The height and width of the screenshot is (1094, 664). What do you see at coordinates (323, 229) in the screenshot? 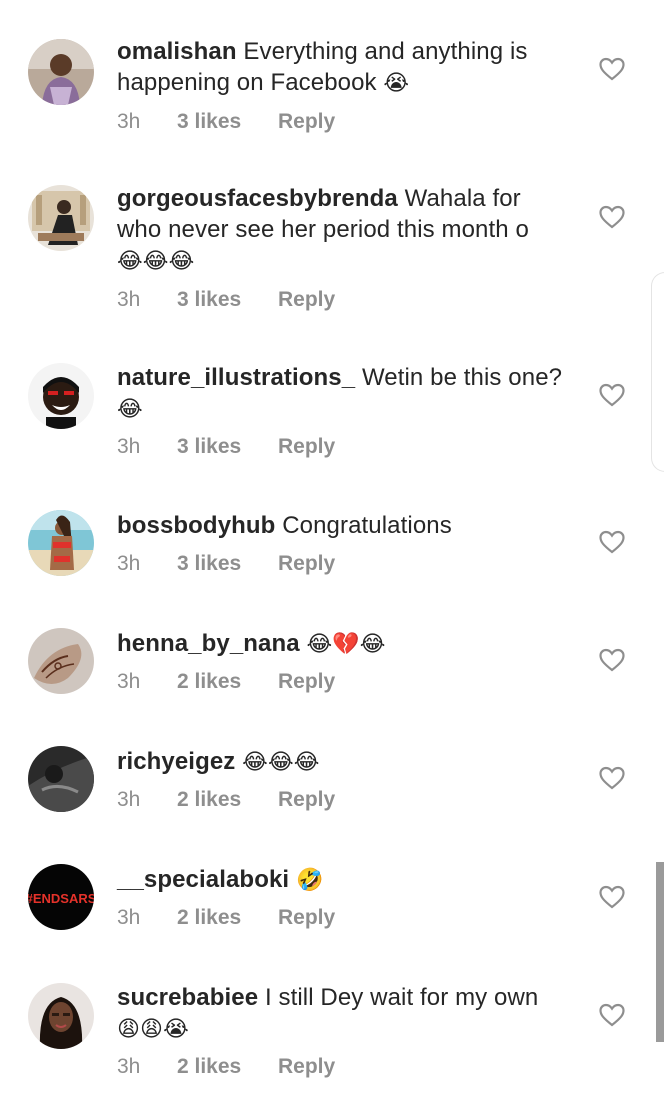
I see `comment-body-cont: who never see her period this month o` at bounding box center [323, 229].